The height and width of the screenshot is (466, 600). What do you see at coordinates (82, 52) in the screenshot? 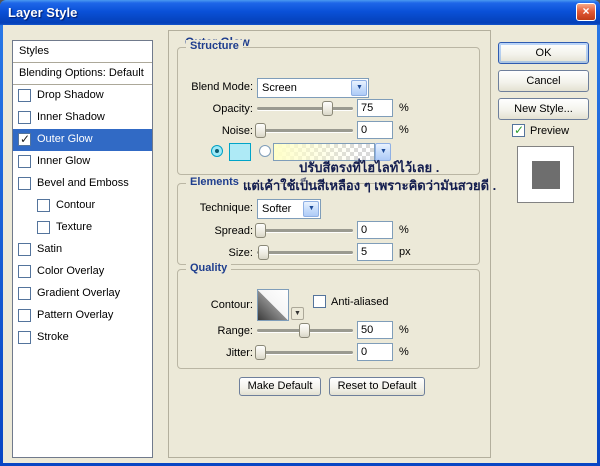
I see `list-item-styles: Styles` at bounding box center [82, 52].